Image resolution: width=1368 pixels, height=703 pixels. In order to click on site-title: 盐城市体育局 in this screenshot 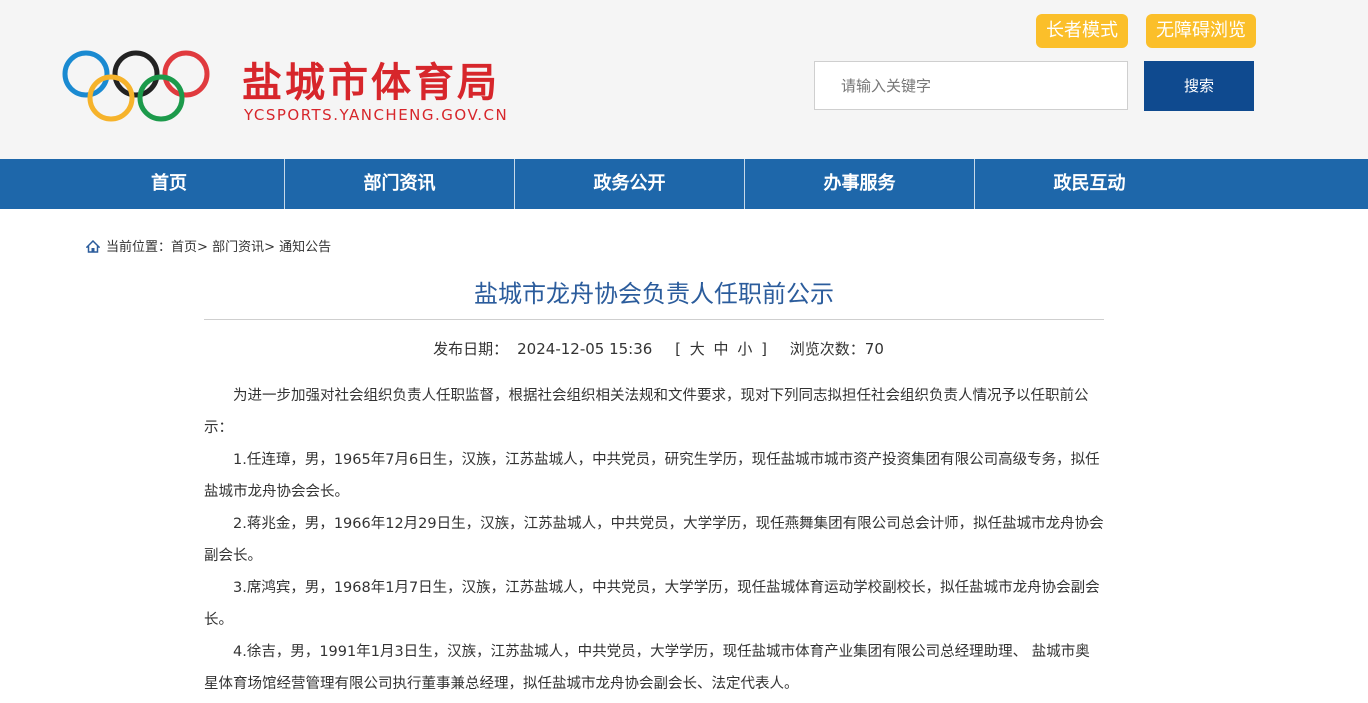, I will do `click(371, 79)`.